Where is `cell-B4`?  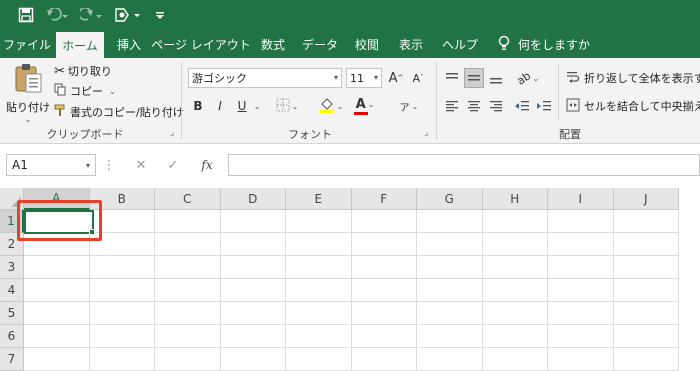 cell-B4 is located at coordinates (122, 290).